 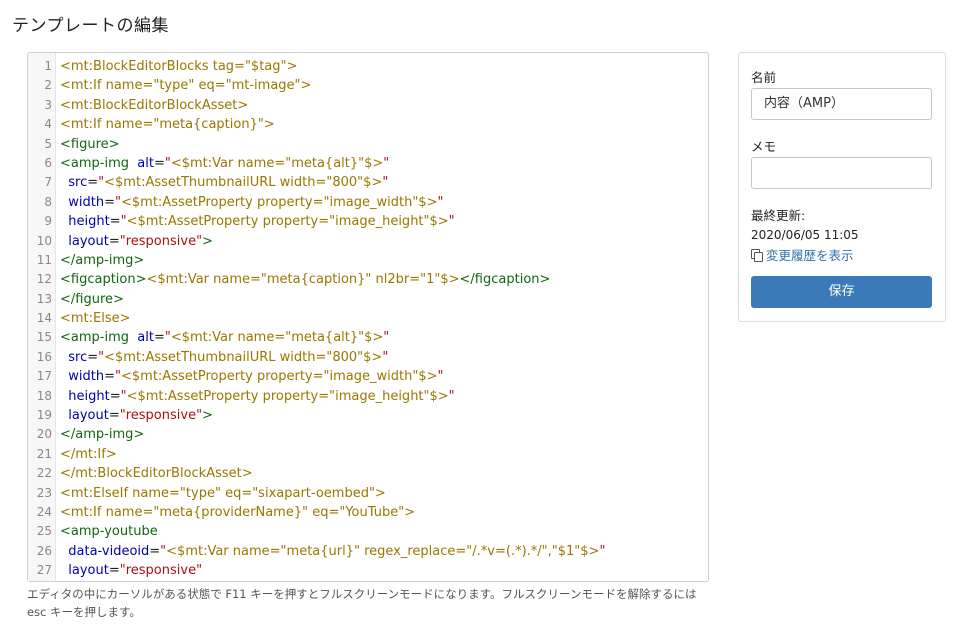 I want to click on code-token: <$mt:AssetThumbnailURL width="800"$>, so click(x=243, y=183).